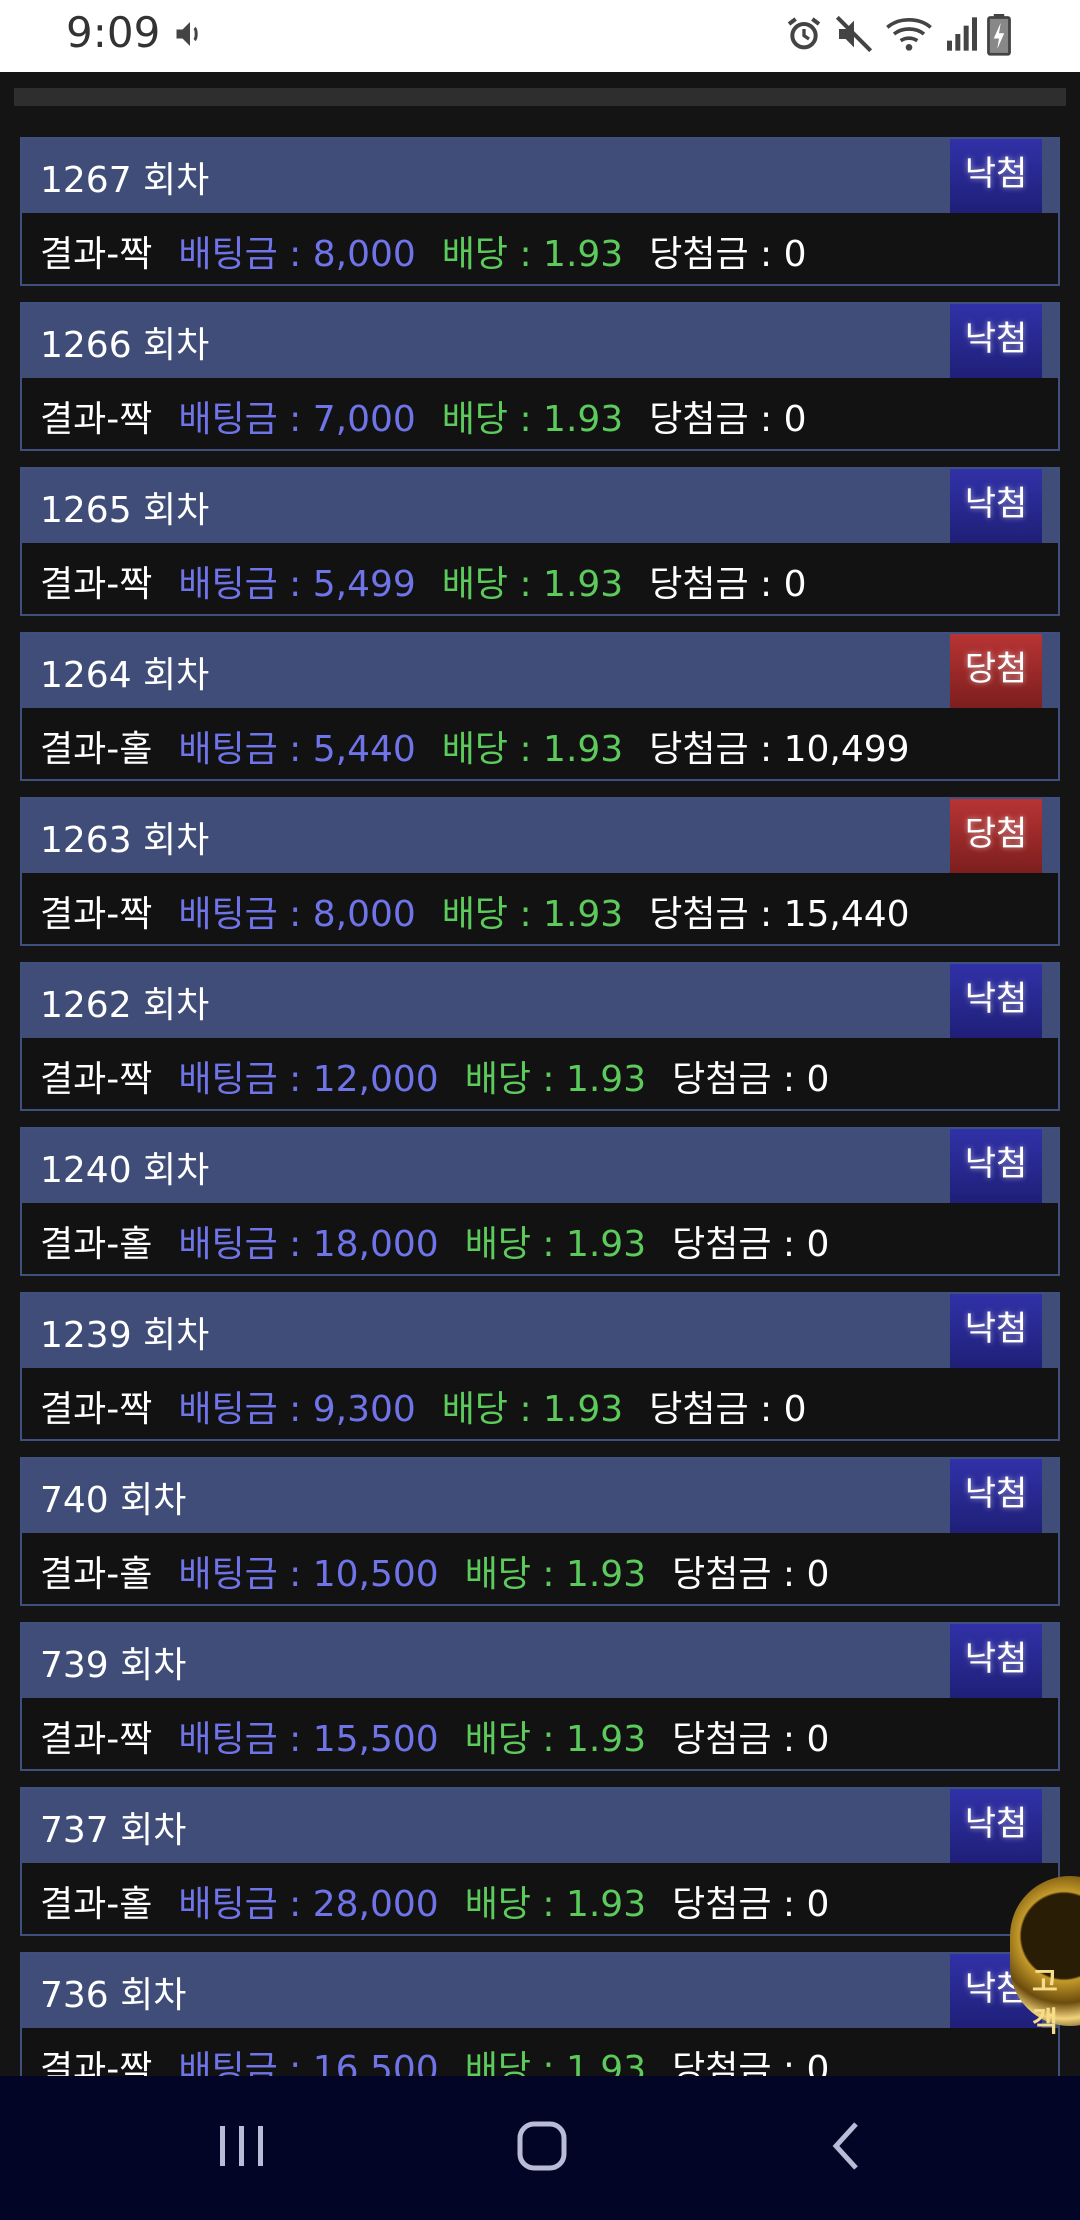  Describe the element at coordinates (436, 1406) in the screenshot. I see `card-body: 결과-짝 배팅금 : 9,300 배당 : 1.93 당첨금 : 0` at that location.